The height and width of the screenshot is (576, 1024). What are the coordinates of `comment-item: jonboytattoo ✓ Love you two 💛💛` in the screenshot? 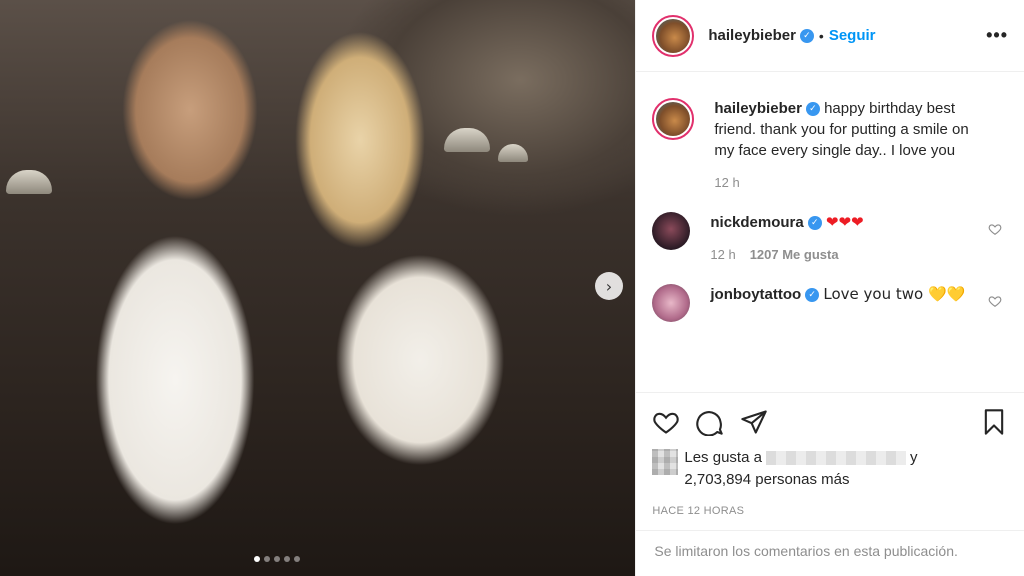 It's located at (830, 303).